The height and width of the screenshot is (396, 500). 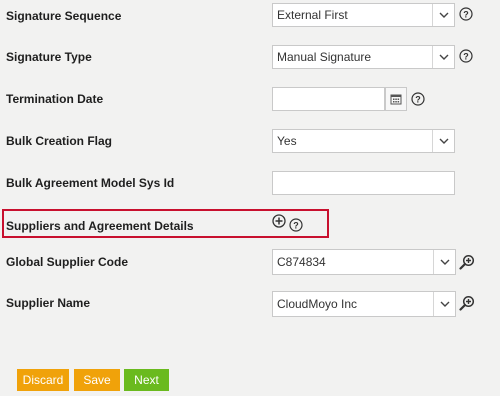 What do you see at coordinates (43, 380) in the screenshot?
I see `discard-button: Discard` at bounding box center [43, 380].